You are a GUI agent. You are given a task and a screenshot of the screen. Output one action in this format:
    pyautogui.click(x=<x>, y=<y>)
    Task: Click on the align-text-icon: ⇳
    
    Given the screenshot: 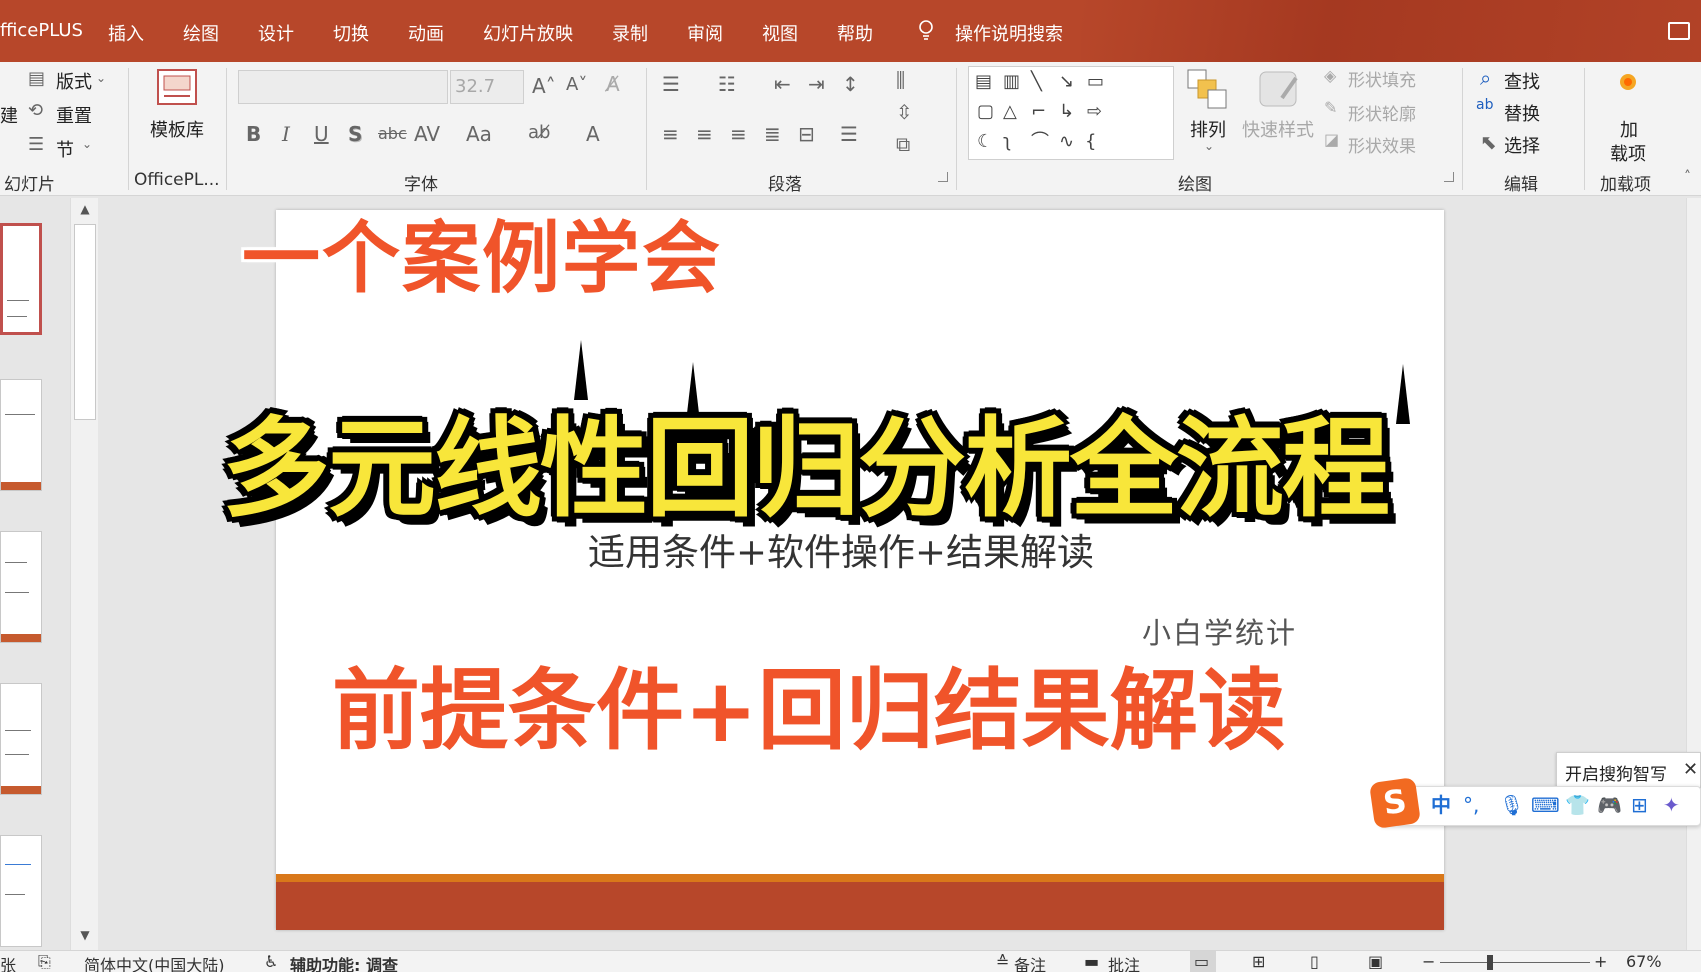 What is the action you would take?
    pyautogui.click(x=904, y=112)
    